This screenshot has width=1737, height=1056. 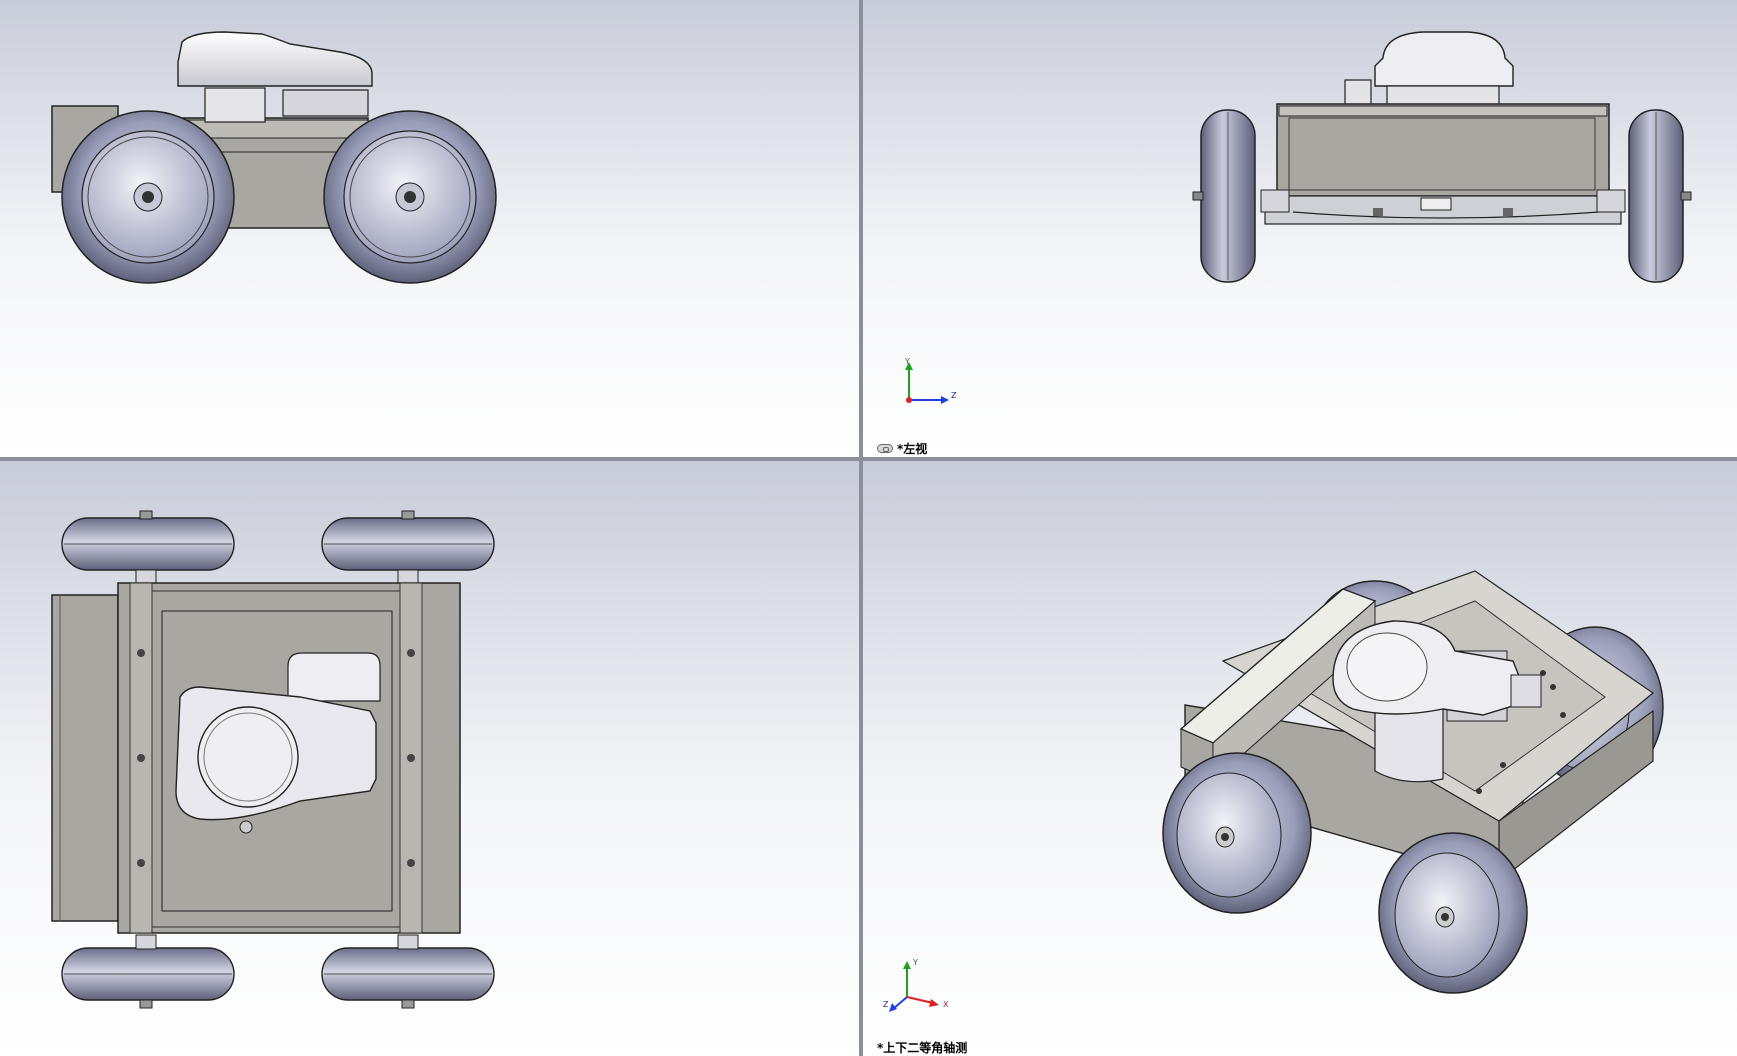 What do you see at coordinates (408, 547) in the screenshot?
I see `wheel-top-right` at bounding box center [408, 547].